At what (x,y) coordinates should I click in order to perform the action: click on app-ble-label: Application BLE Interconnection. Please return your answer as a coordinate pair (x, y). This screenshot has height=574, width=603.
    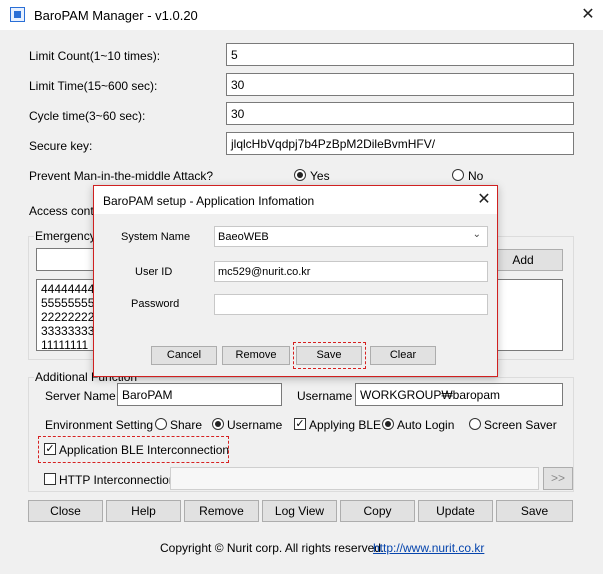
    Looking at the image, I should click on (144, 450).